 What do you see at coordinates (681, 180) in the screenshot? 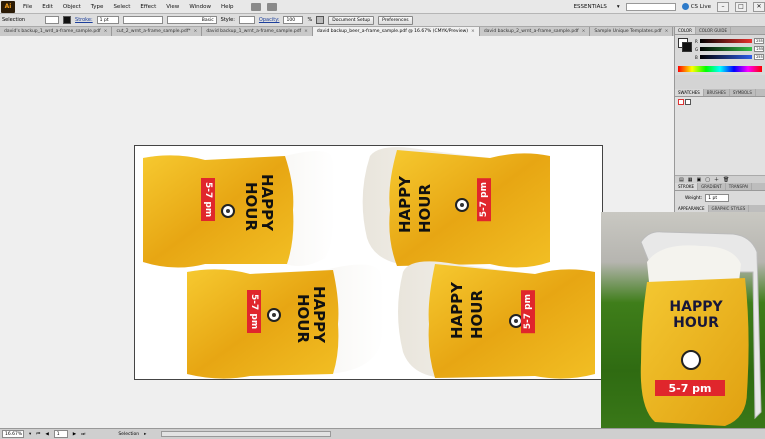
I see `swatch-libraries-icon: ▤` at bounding box center [681, 180].